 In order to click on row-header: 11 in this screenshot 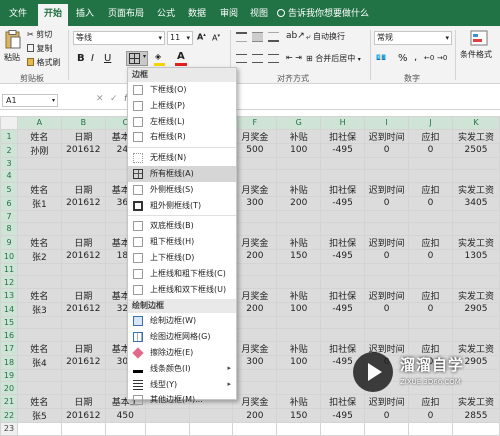, I will do `click(9, 269)`.